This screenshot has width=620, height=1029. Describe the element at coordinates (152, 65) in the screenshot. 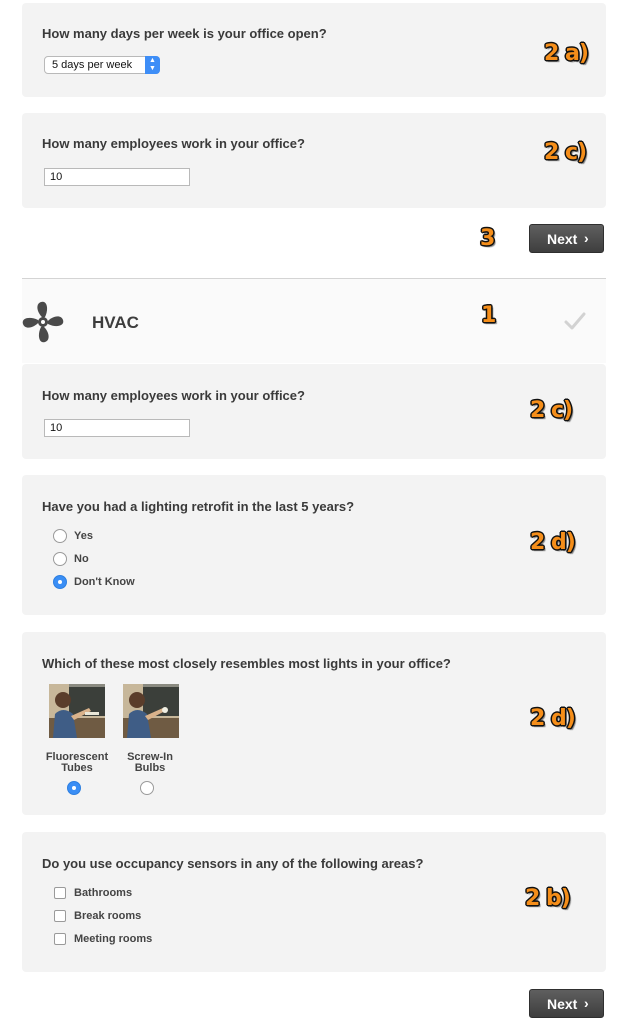

I see `select-arrows-icon: ▲ ▼` at that location.